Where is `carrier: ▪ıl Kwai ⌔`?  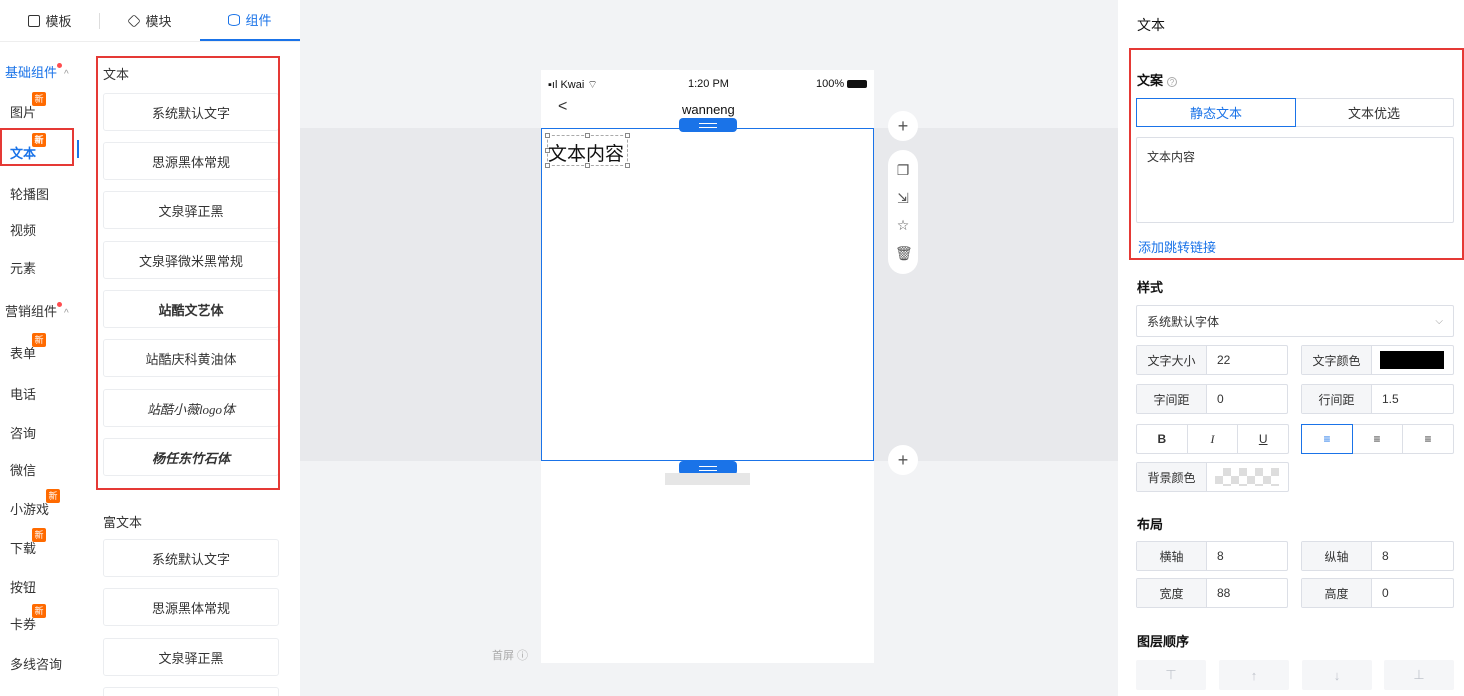 carrier: ▪ıl Kwai ⌔ is located at coordinates (573, 85).